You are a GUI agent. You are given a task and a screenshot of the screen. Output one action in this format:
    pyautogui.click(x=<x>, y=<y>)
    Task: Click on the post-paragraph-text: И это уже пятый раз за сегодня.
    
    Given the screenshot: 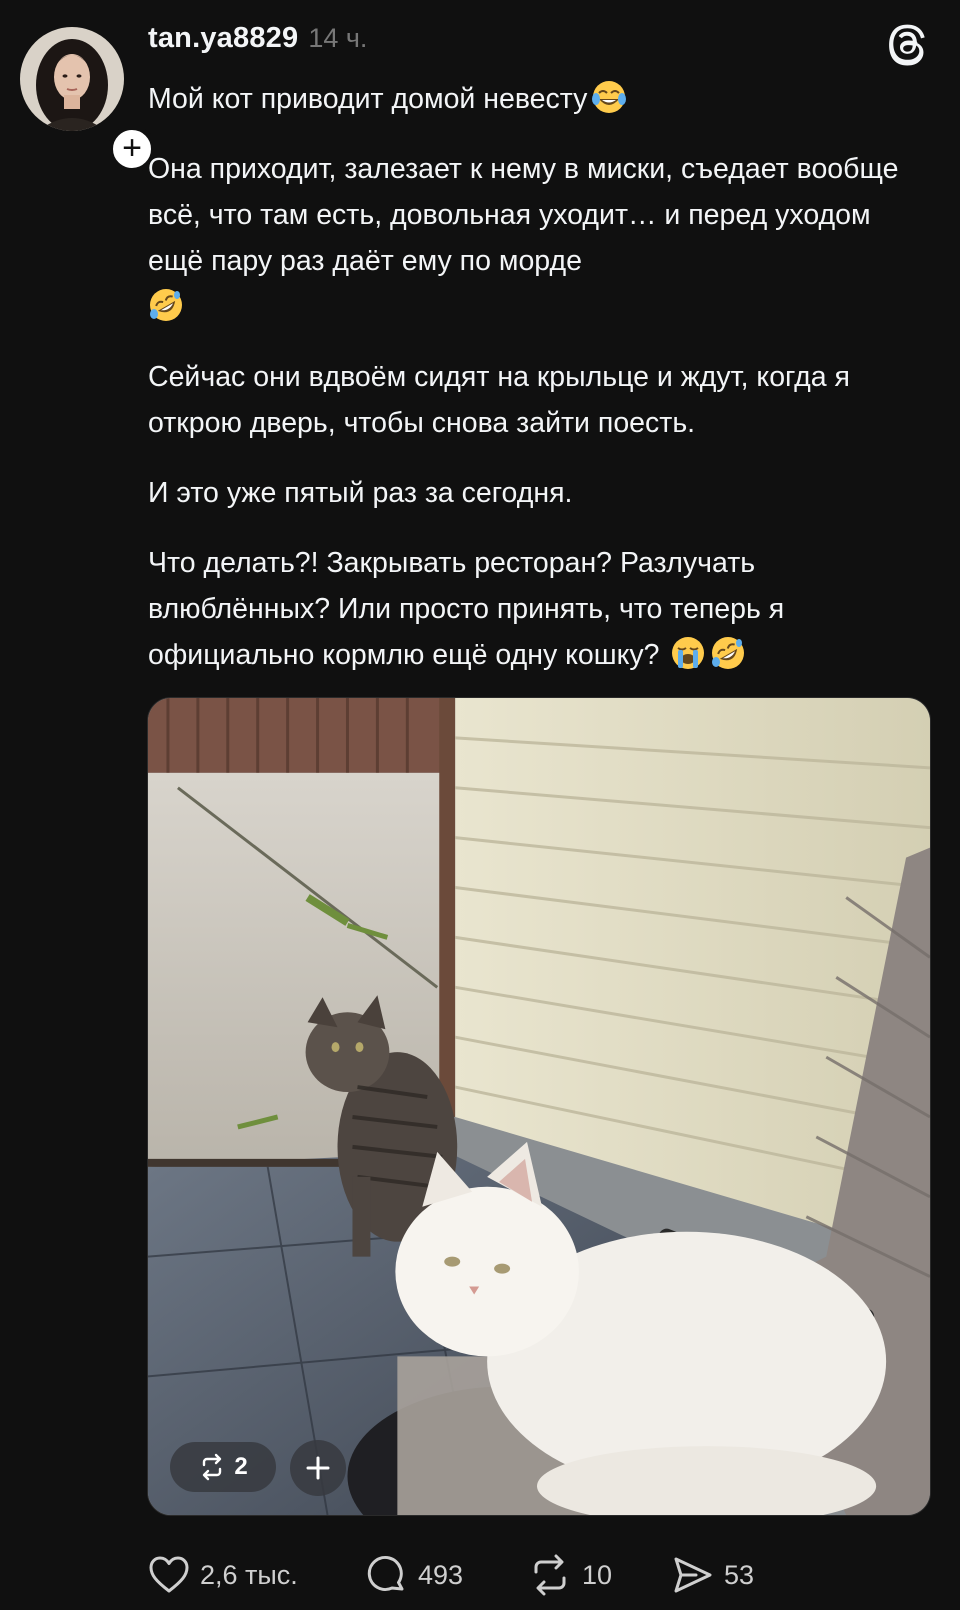 What is the action you would take?
    pyautogui.click(x=360, y=493)
    